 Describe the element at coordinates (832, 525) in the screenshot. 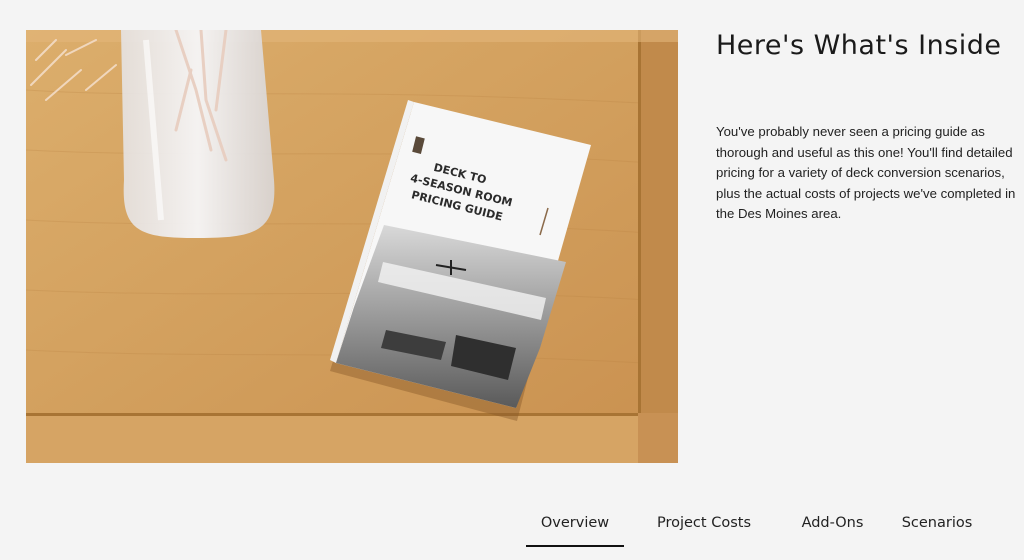

I see `tab-add-ons: Add-Ons` at that location.